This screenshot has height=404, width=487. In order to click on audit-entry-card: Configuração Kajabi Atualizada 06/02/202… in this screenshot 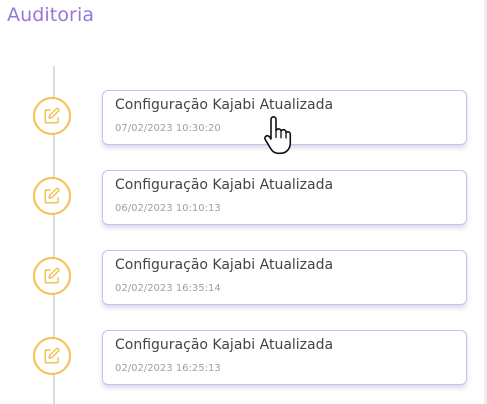, I will do `click(284, 197)`.